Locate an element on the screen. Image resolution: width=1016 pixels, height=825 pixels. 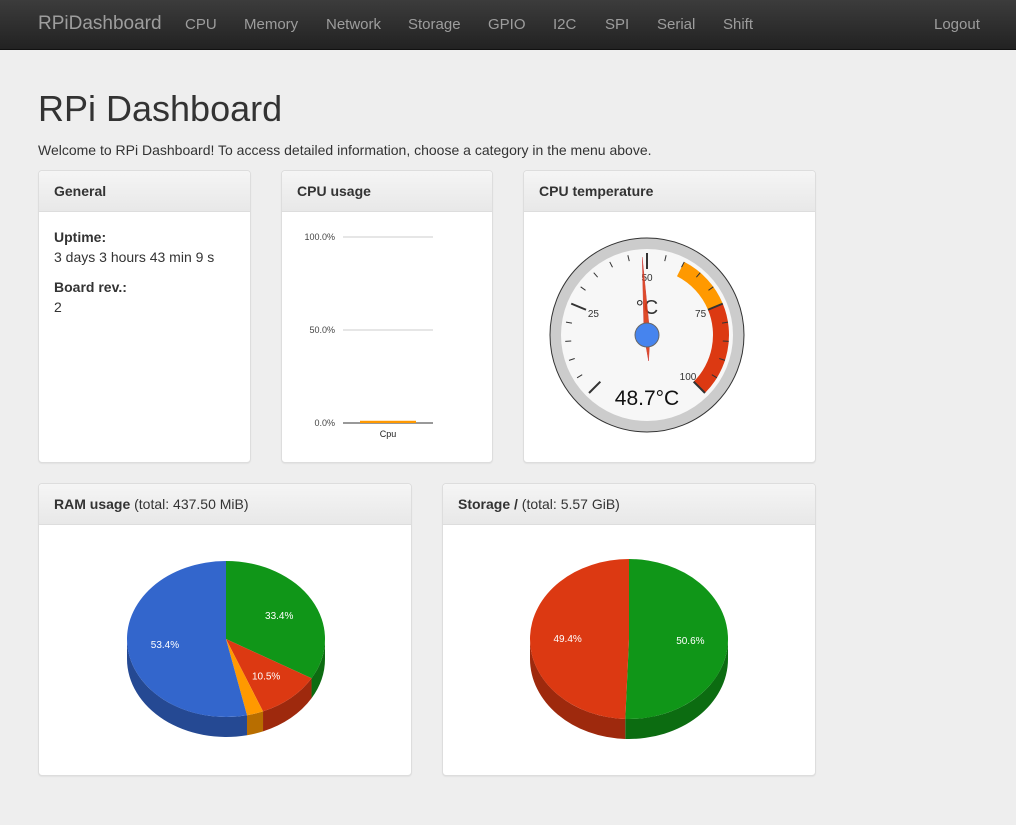
storage-pie-slice-label: 50.6% is located at coordinates (690, 641).